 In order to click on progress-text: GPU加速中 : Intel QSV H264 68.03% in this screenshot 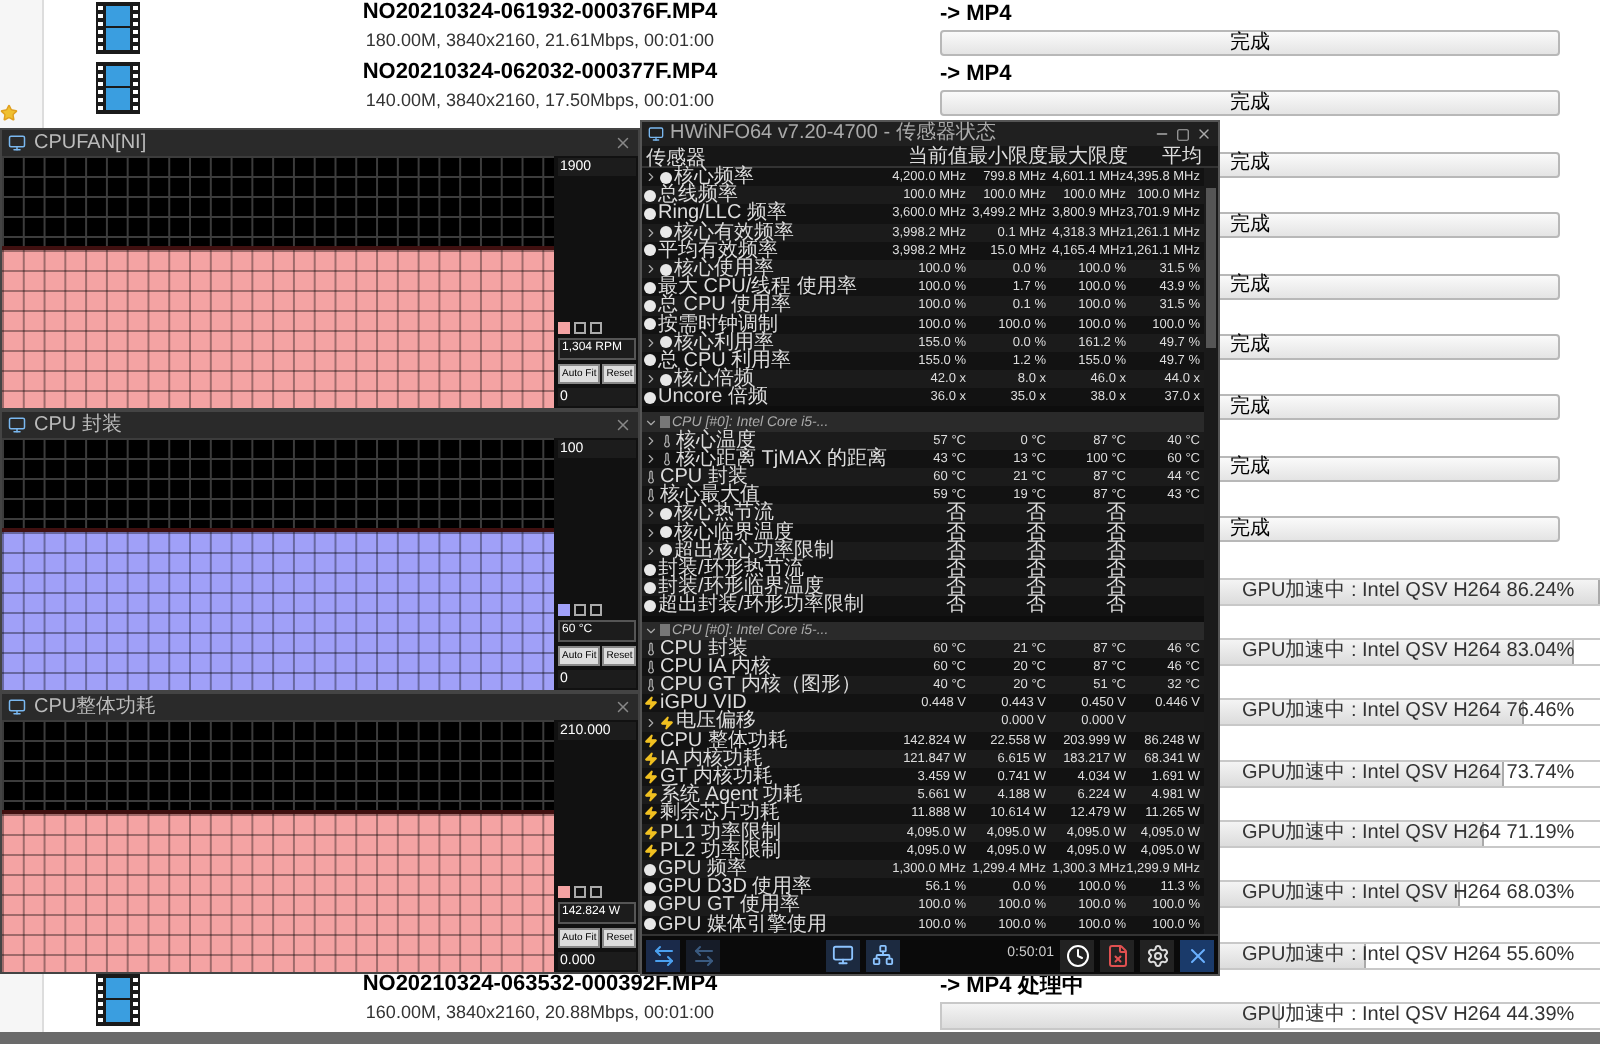, I will do `click(1408, 894)`.